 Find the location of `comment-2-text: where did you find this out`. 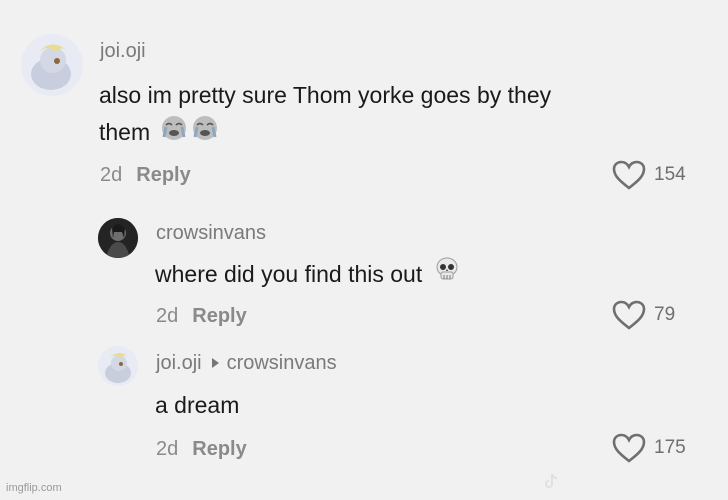

comment-2-text: where did you find this out is located at coordinates (289, 274).